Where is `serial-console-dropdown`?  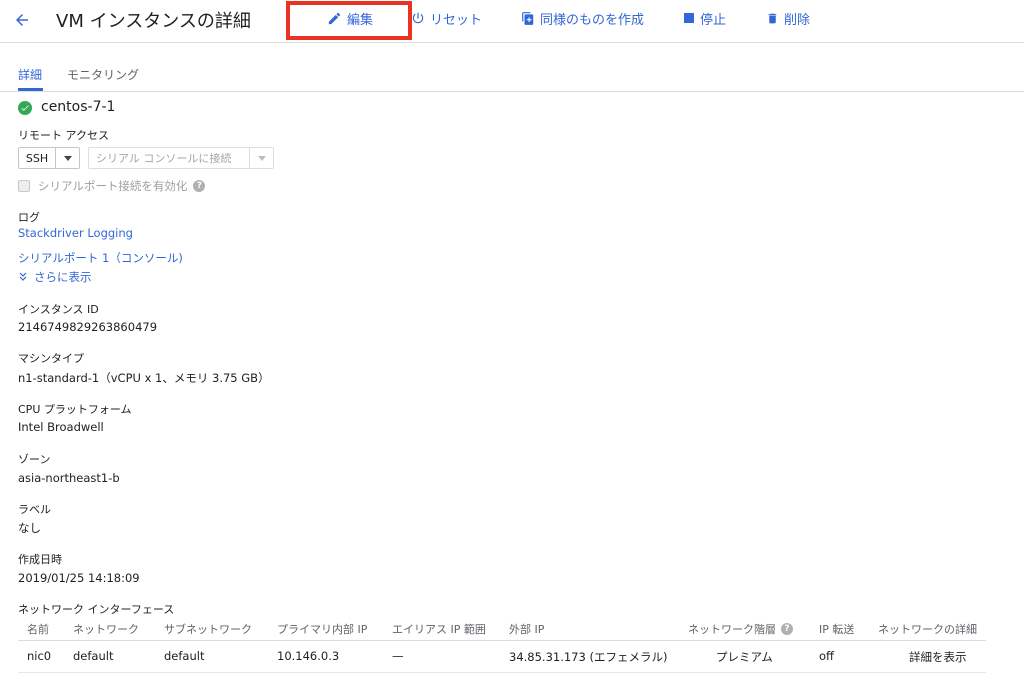
serial-console-dropdown is located at coordinates (261, 158).